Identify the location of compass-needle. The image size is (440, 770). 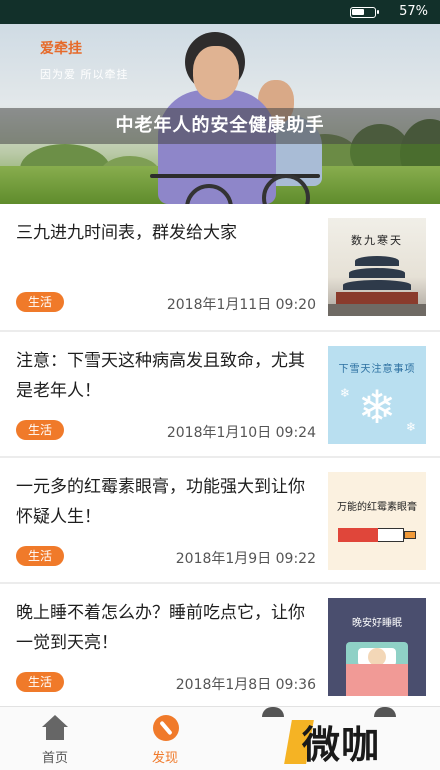
(166, 728).